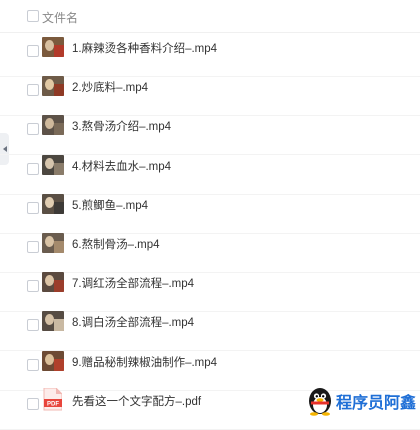 The width and height of the screenshot is (420, 430). I want to click on file-name: 8.调白汤全部流程–.mp4, so click(133, 322).